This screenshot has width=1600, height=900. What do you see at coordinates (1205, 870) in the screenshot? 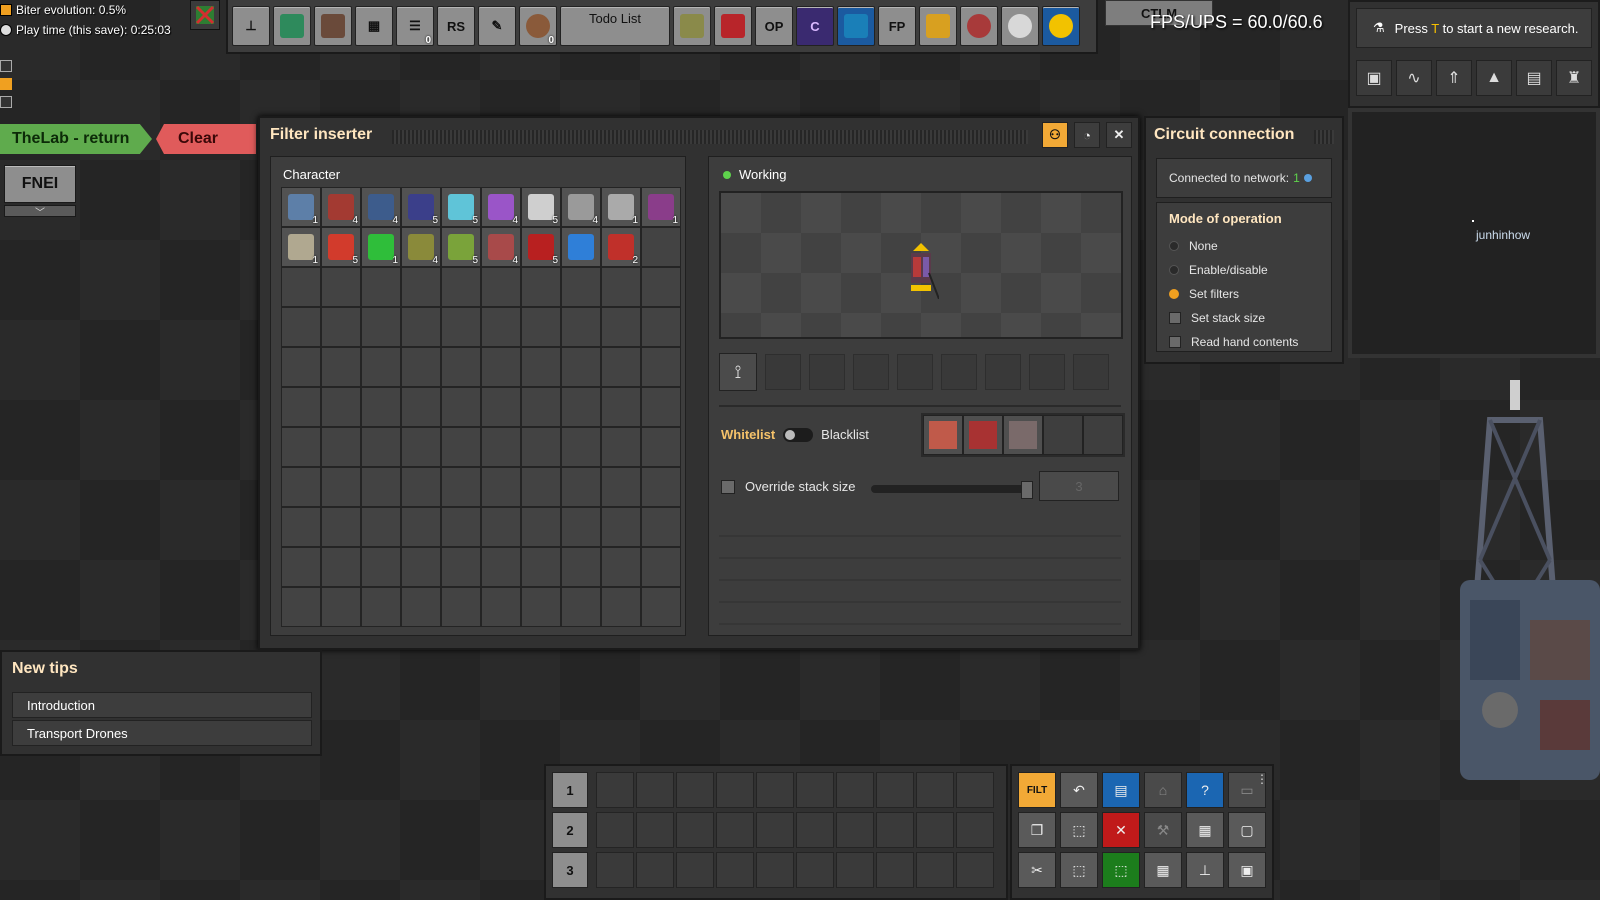
I see `settings-icon: ⊥` at bounding box center [1205, 870].